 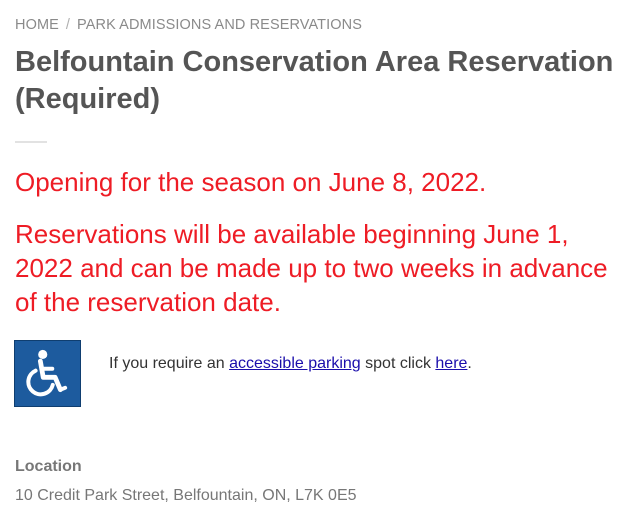 I want to click on here-link: here, so click(x=451, y=363).